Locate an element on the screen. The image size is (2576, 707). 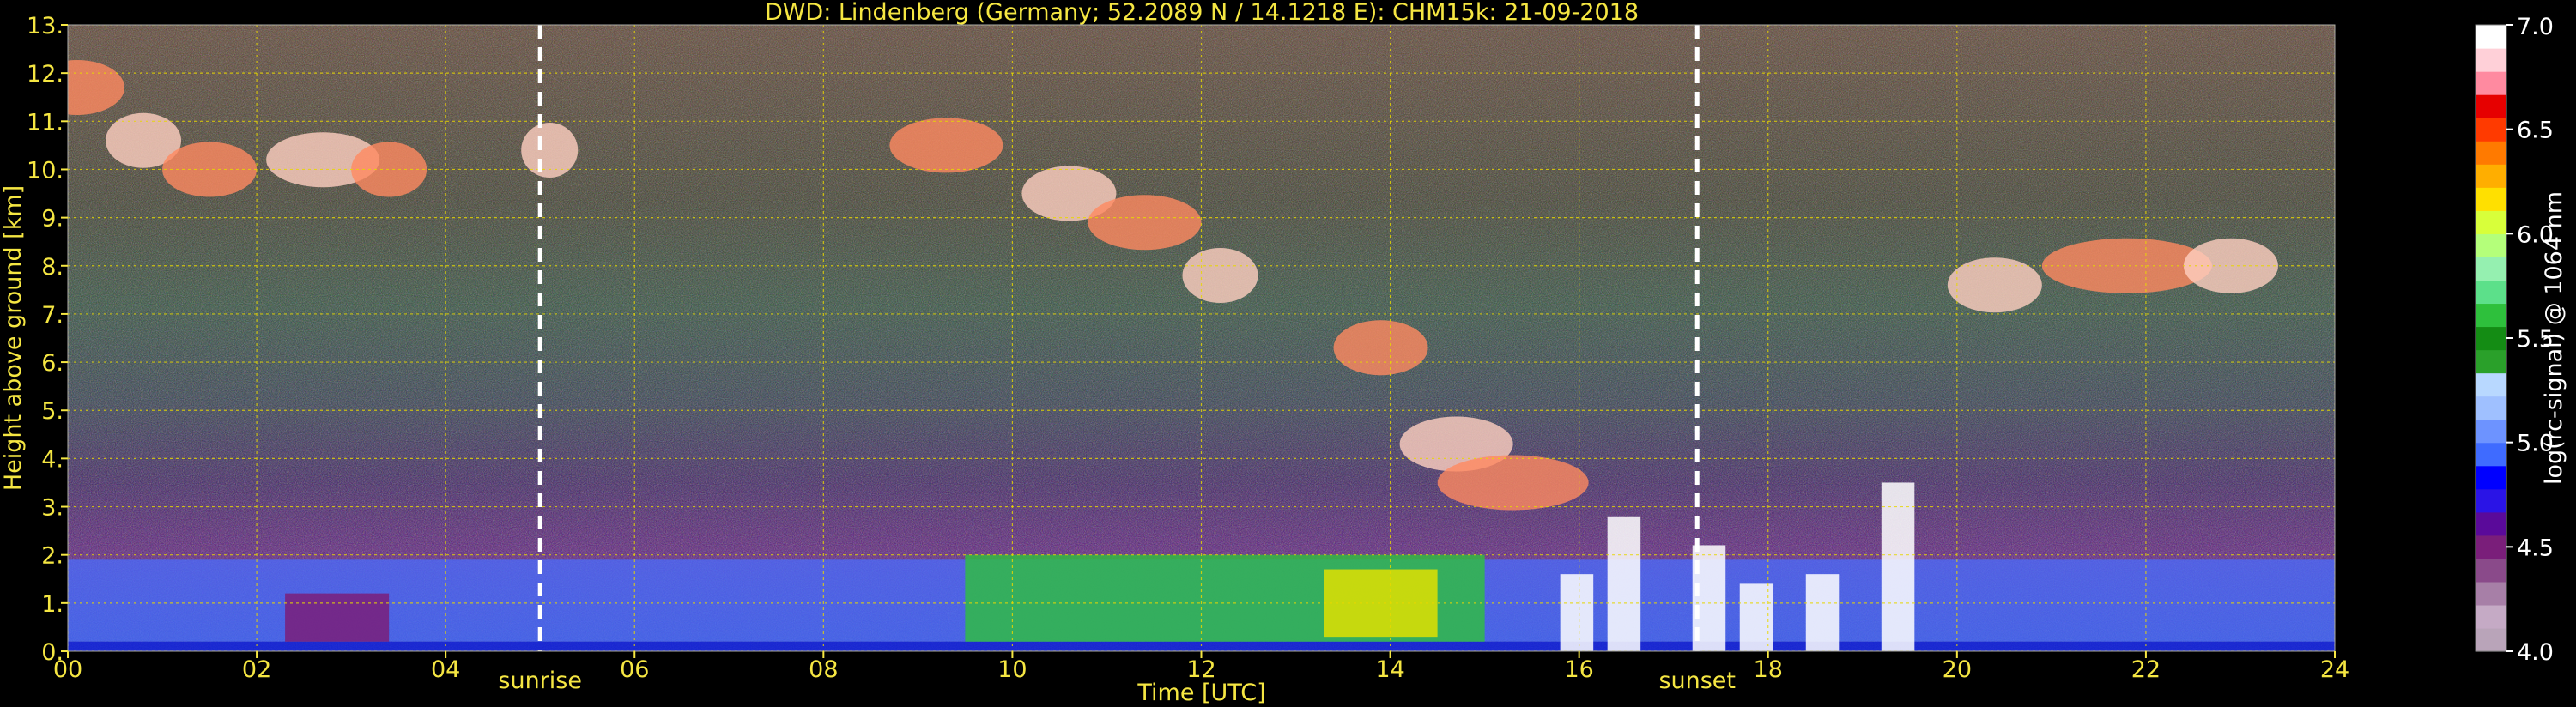
x-tick-label: 10 is located at coordinates (1012, 670).